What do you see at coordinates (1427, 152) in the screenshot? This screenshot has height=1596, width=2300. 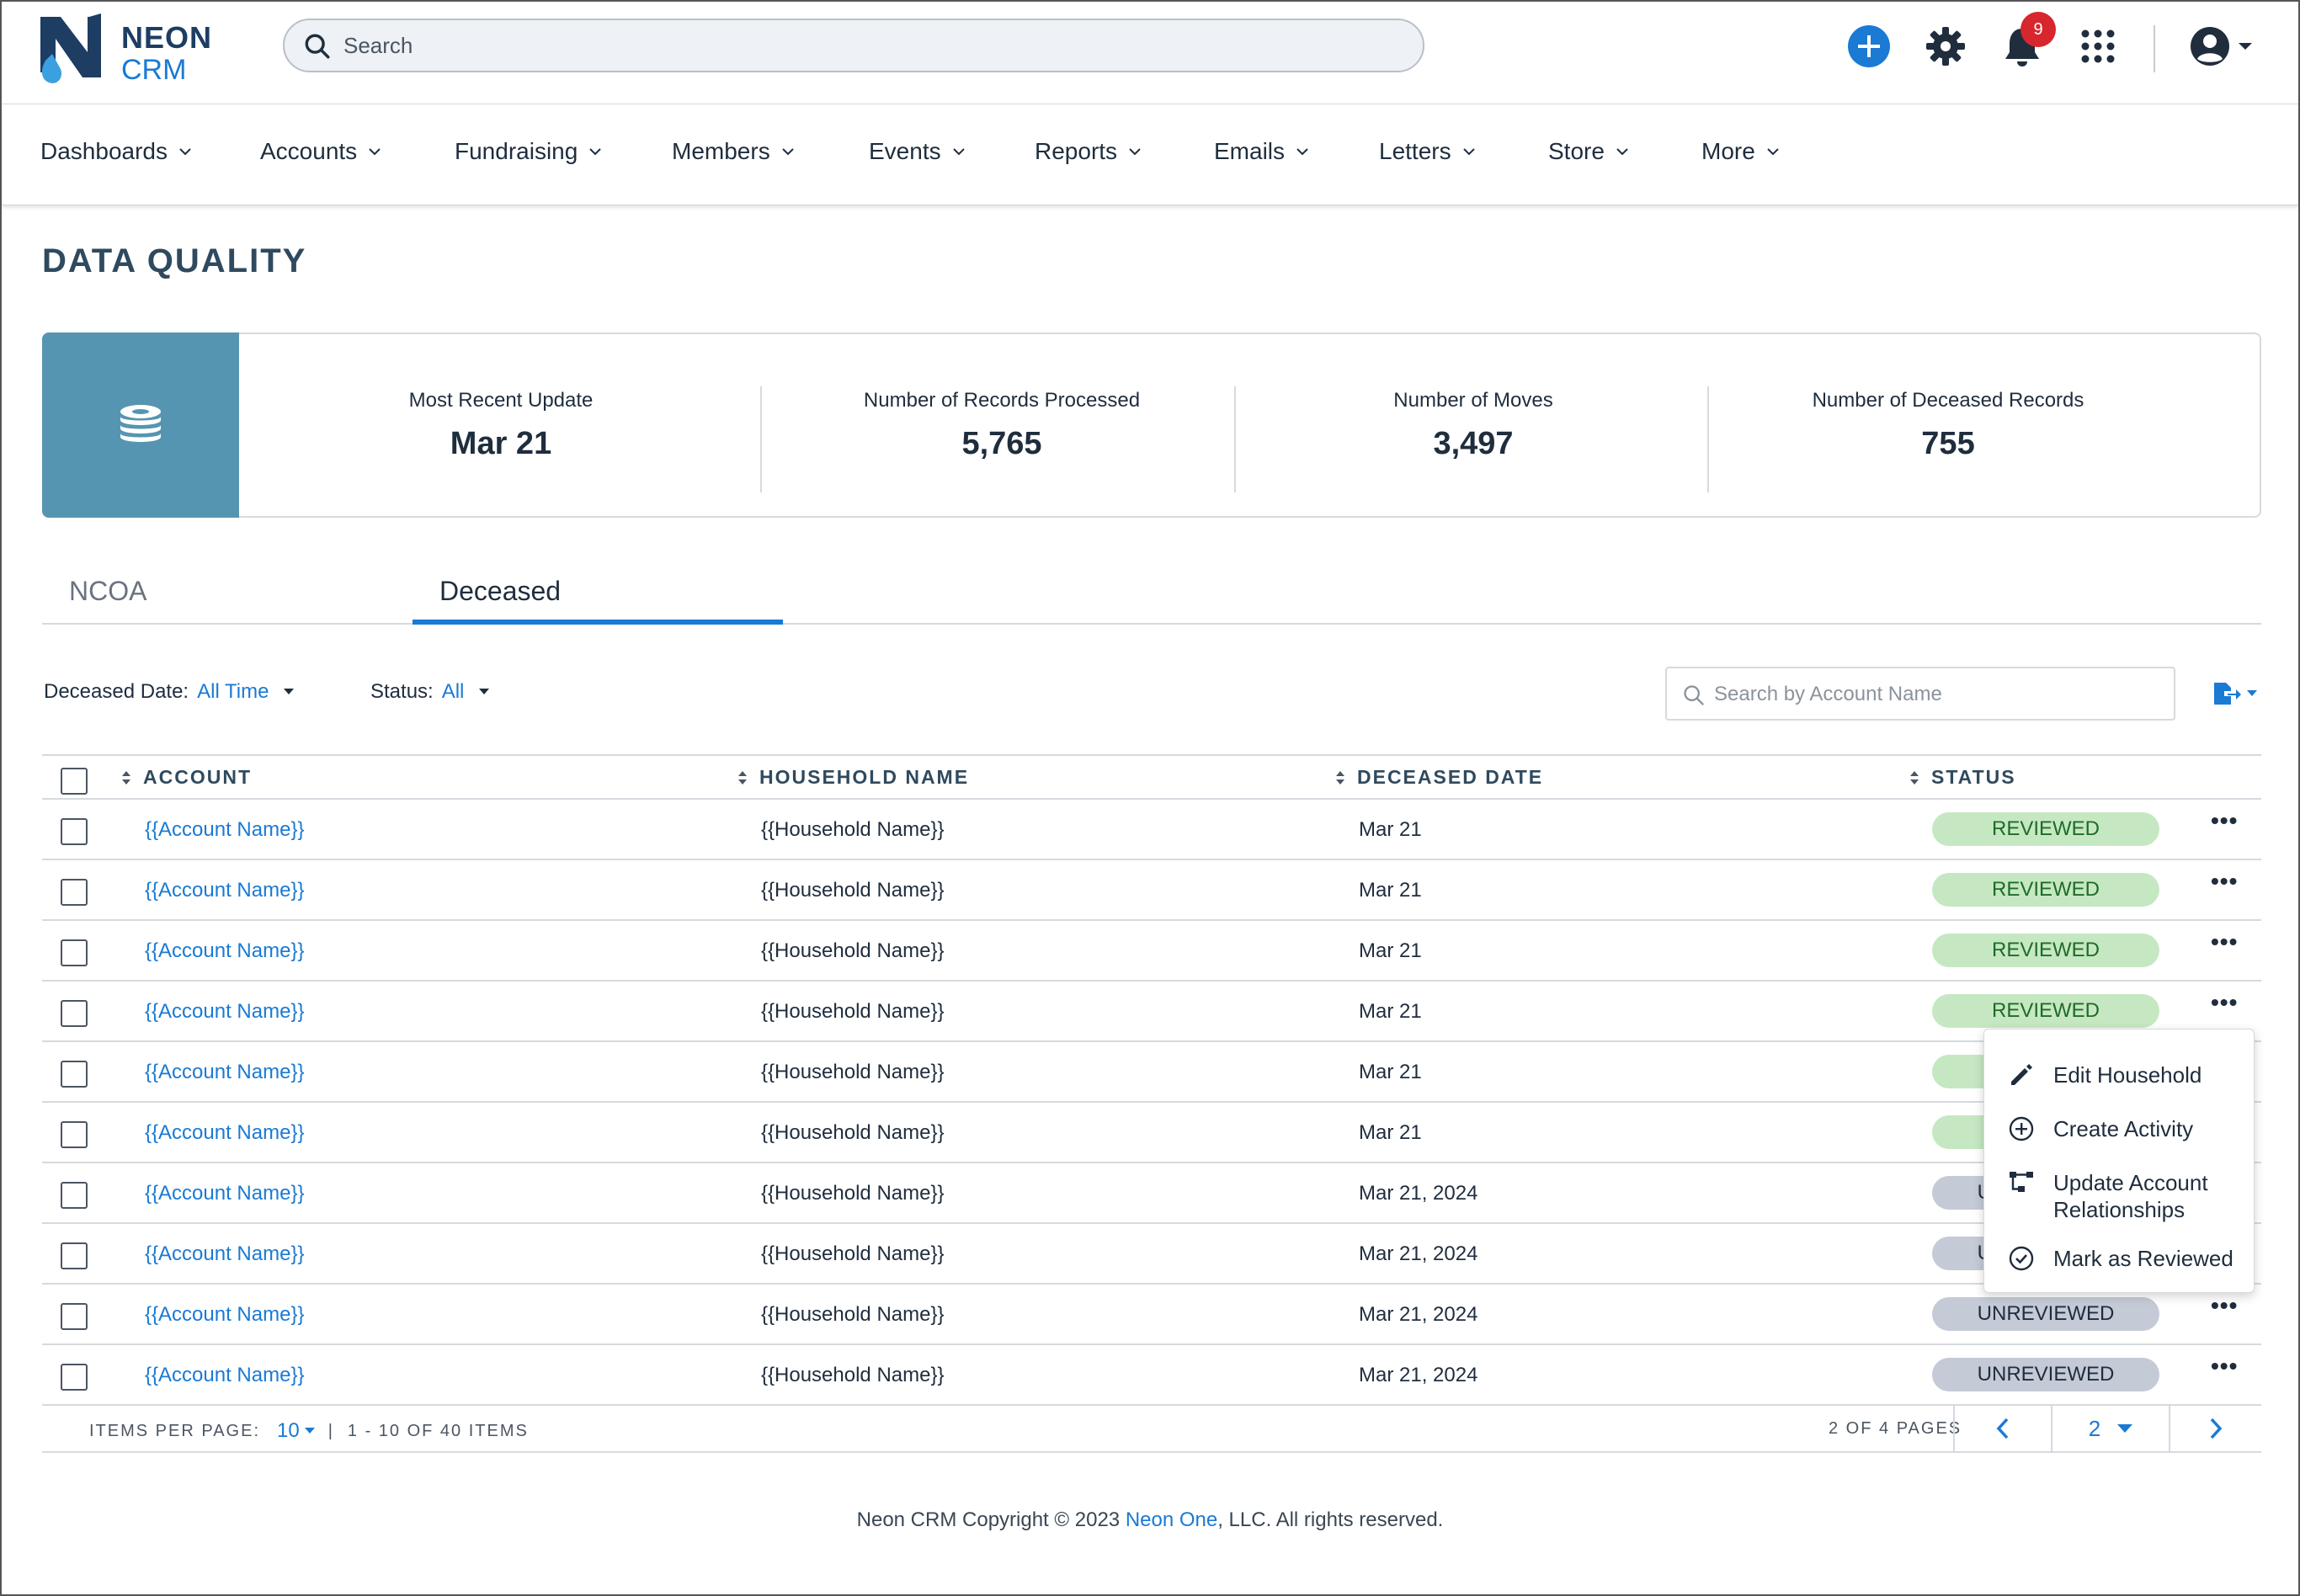 I see `nav-letters: Letters` at bounding box center [1427, 152].